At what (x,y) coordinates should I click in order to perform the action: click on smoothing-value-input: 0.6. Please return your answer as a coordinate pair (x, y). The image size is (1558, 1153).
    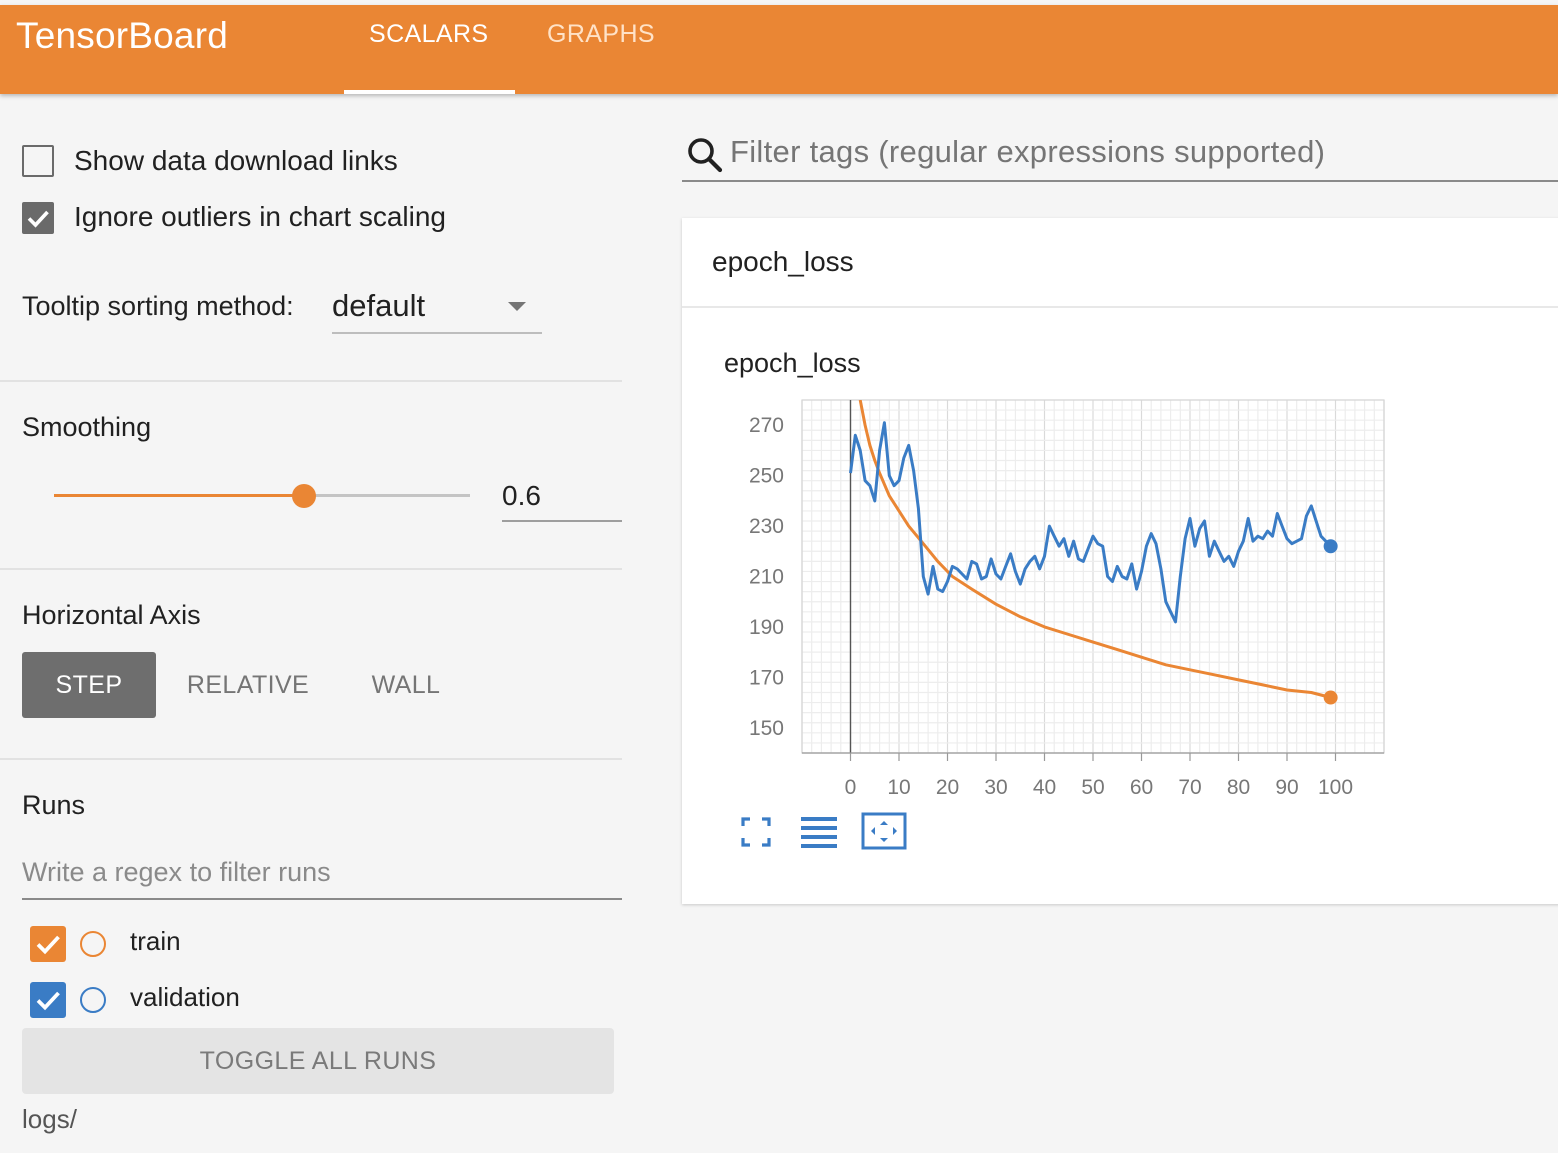
    Looking at the image, I should click on (562, 498).